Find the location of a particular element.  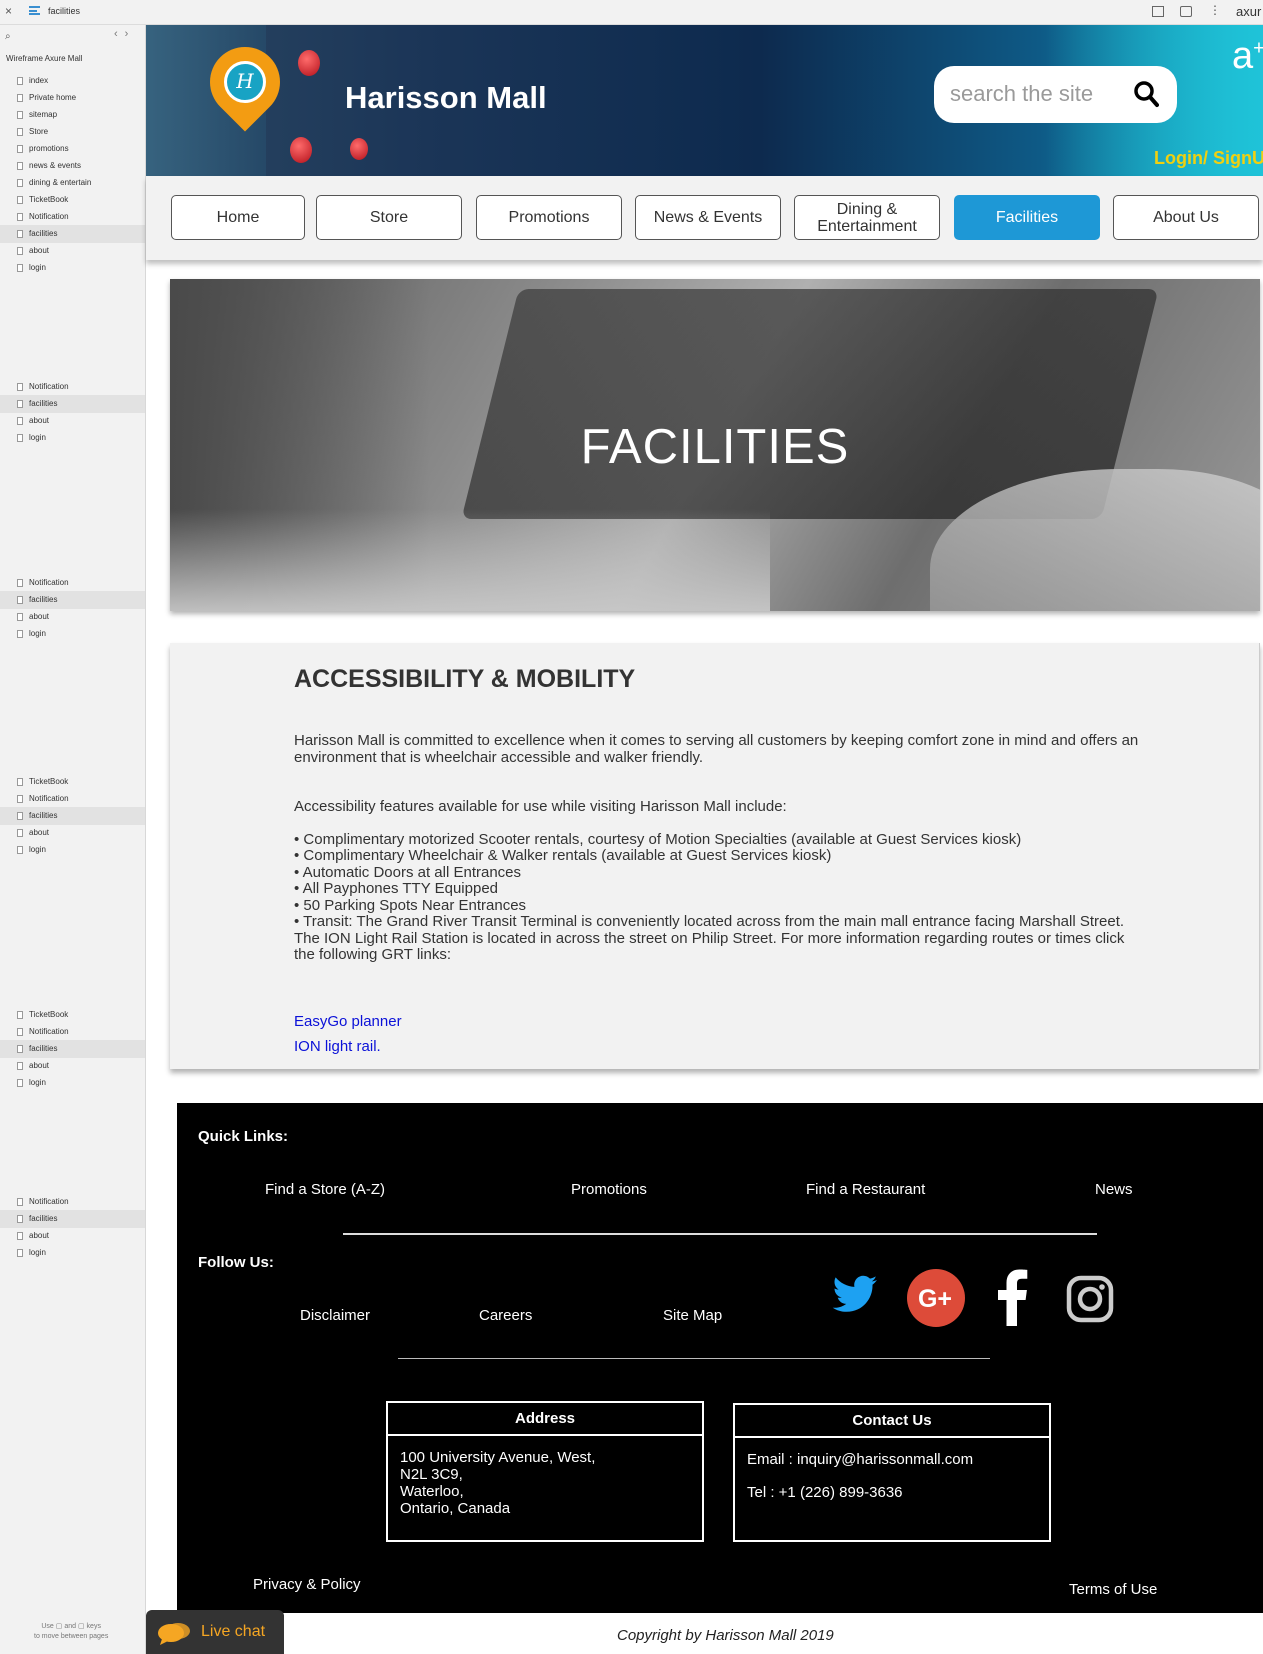

sitemap-item: sitemap is located at coordinates (72, 115).